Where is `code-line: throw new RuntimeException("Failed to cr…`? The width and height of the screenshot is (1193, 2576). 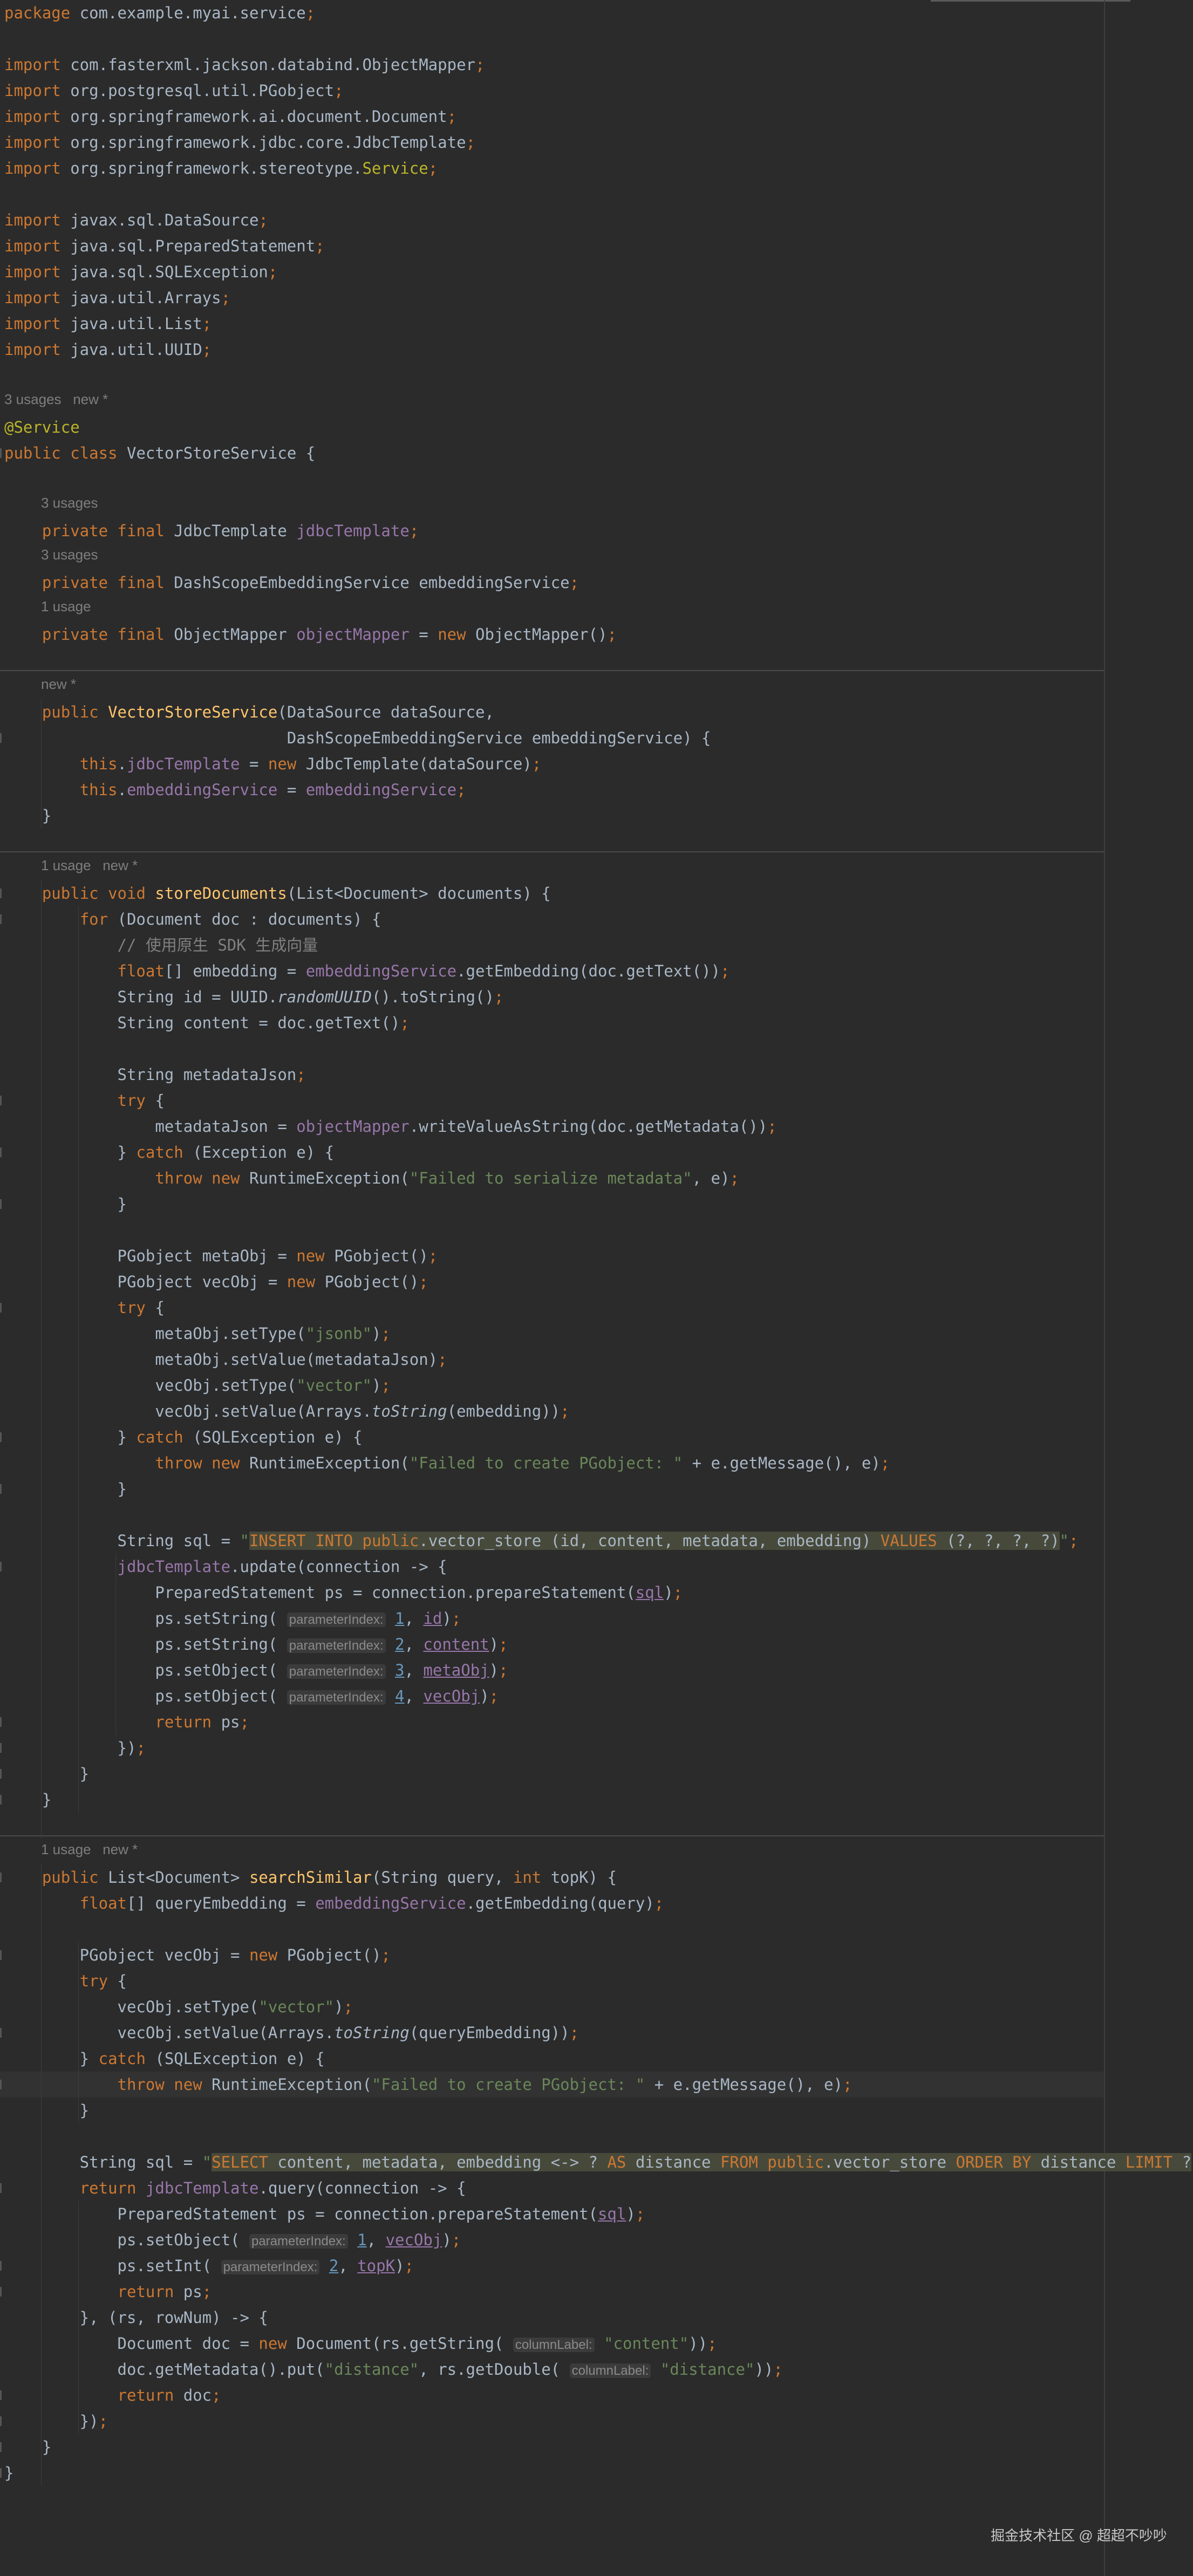 code-line: throw new RuntimeException("Failed to cr… is located at coordinates (447, 1463).